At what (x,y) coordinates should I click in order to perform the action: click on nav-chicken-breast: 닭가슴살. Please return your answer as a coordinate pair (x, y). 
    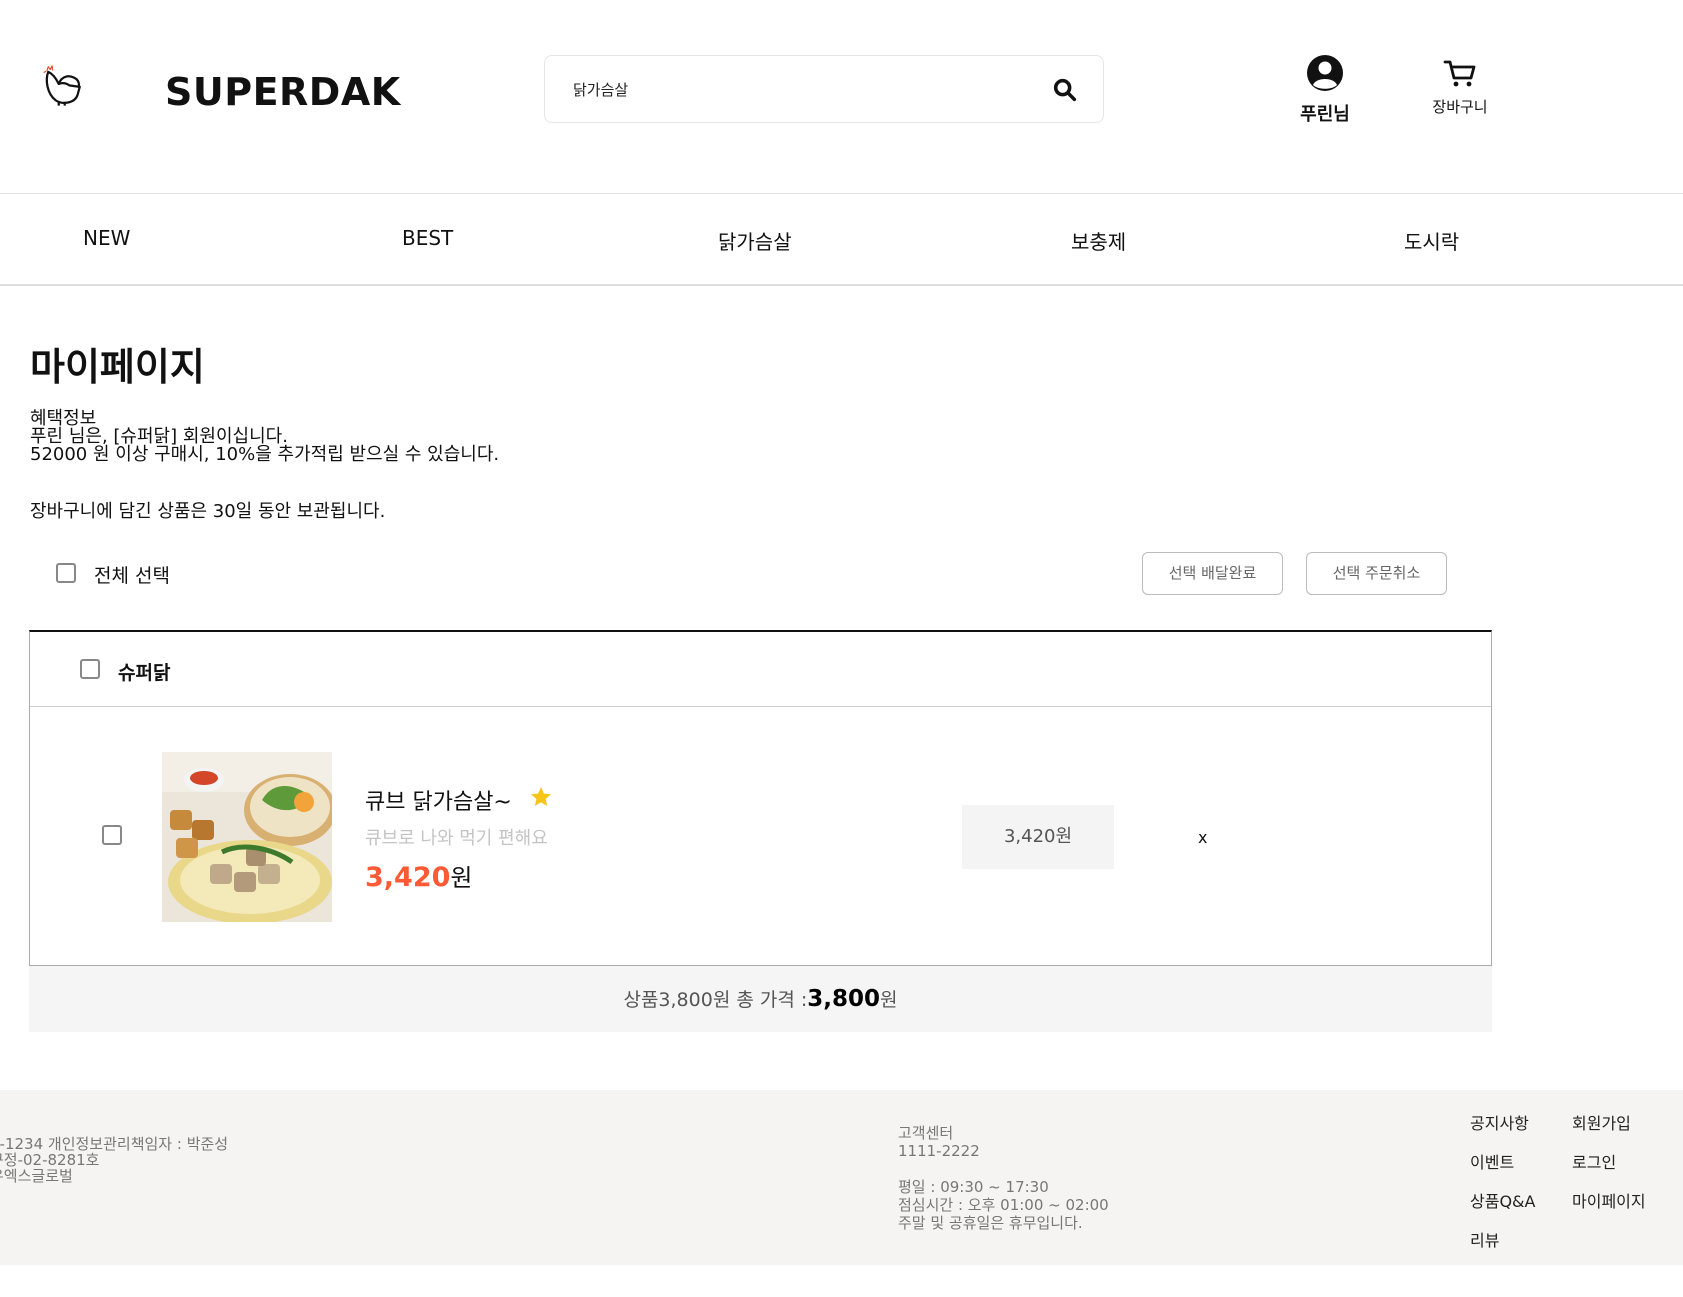
    Looking at the image, I should click on (755, 240).